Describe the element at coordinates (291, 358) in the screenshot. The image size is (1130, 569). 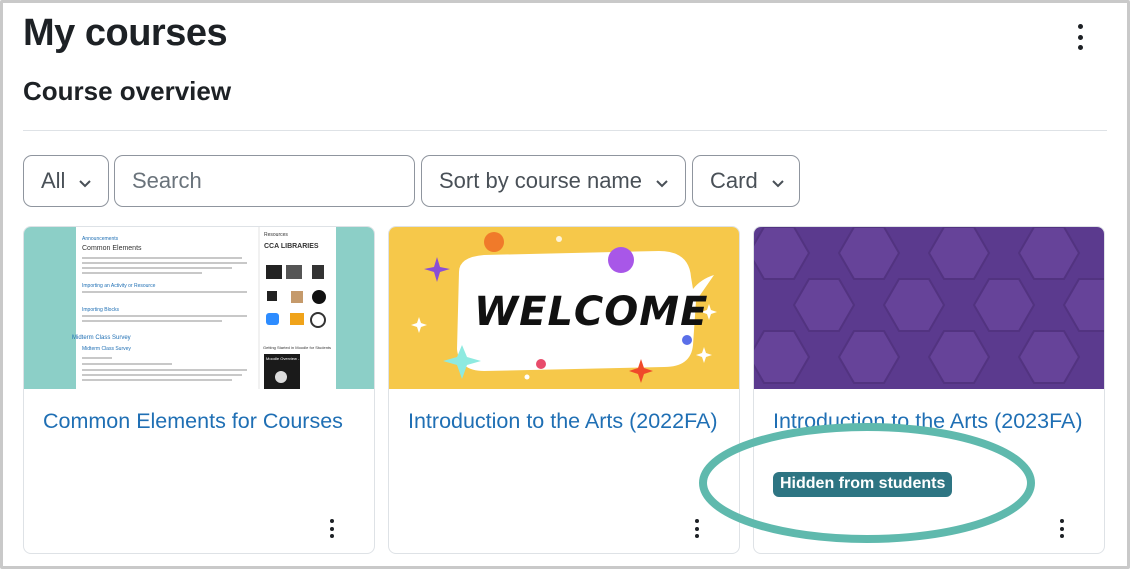
I see `thumb-video-title: Moodle Overview - Students` at that location.